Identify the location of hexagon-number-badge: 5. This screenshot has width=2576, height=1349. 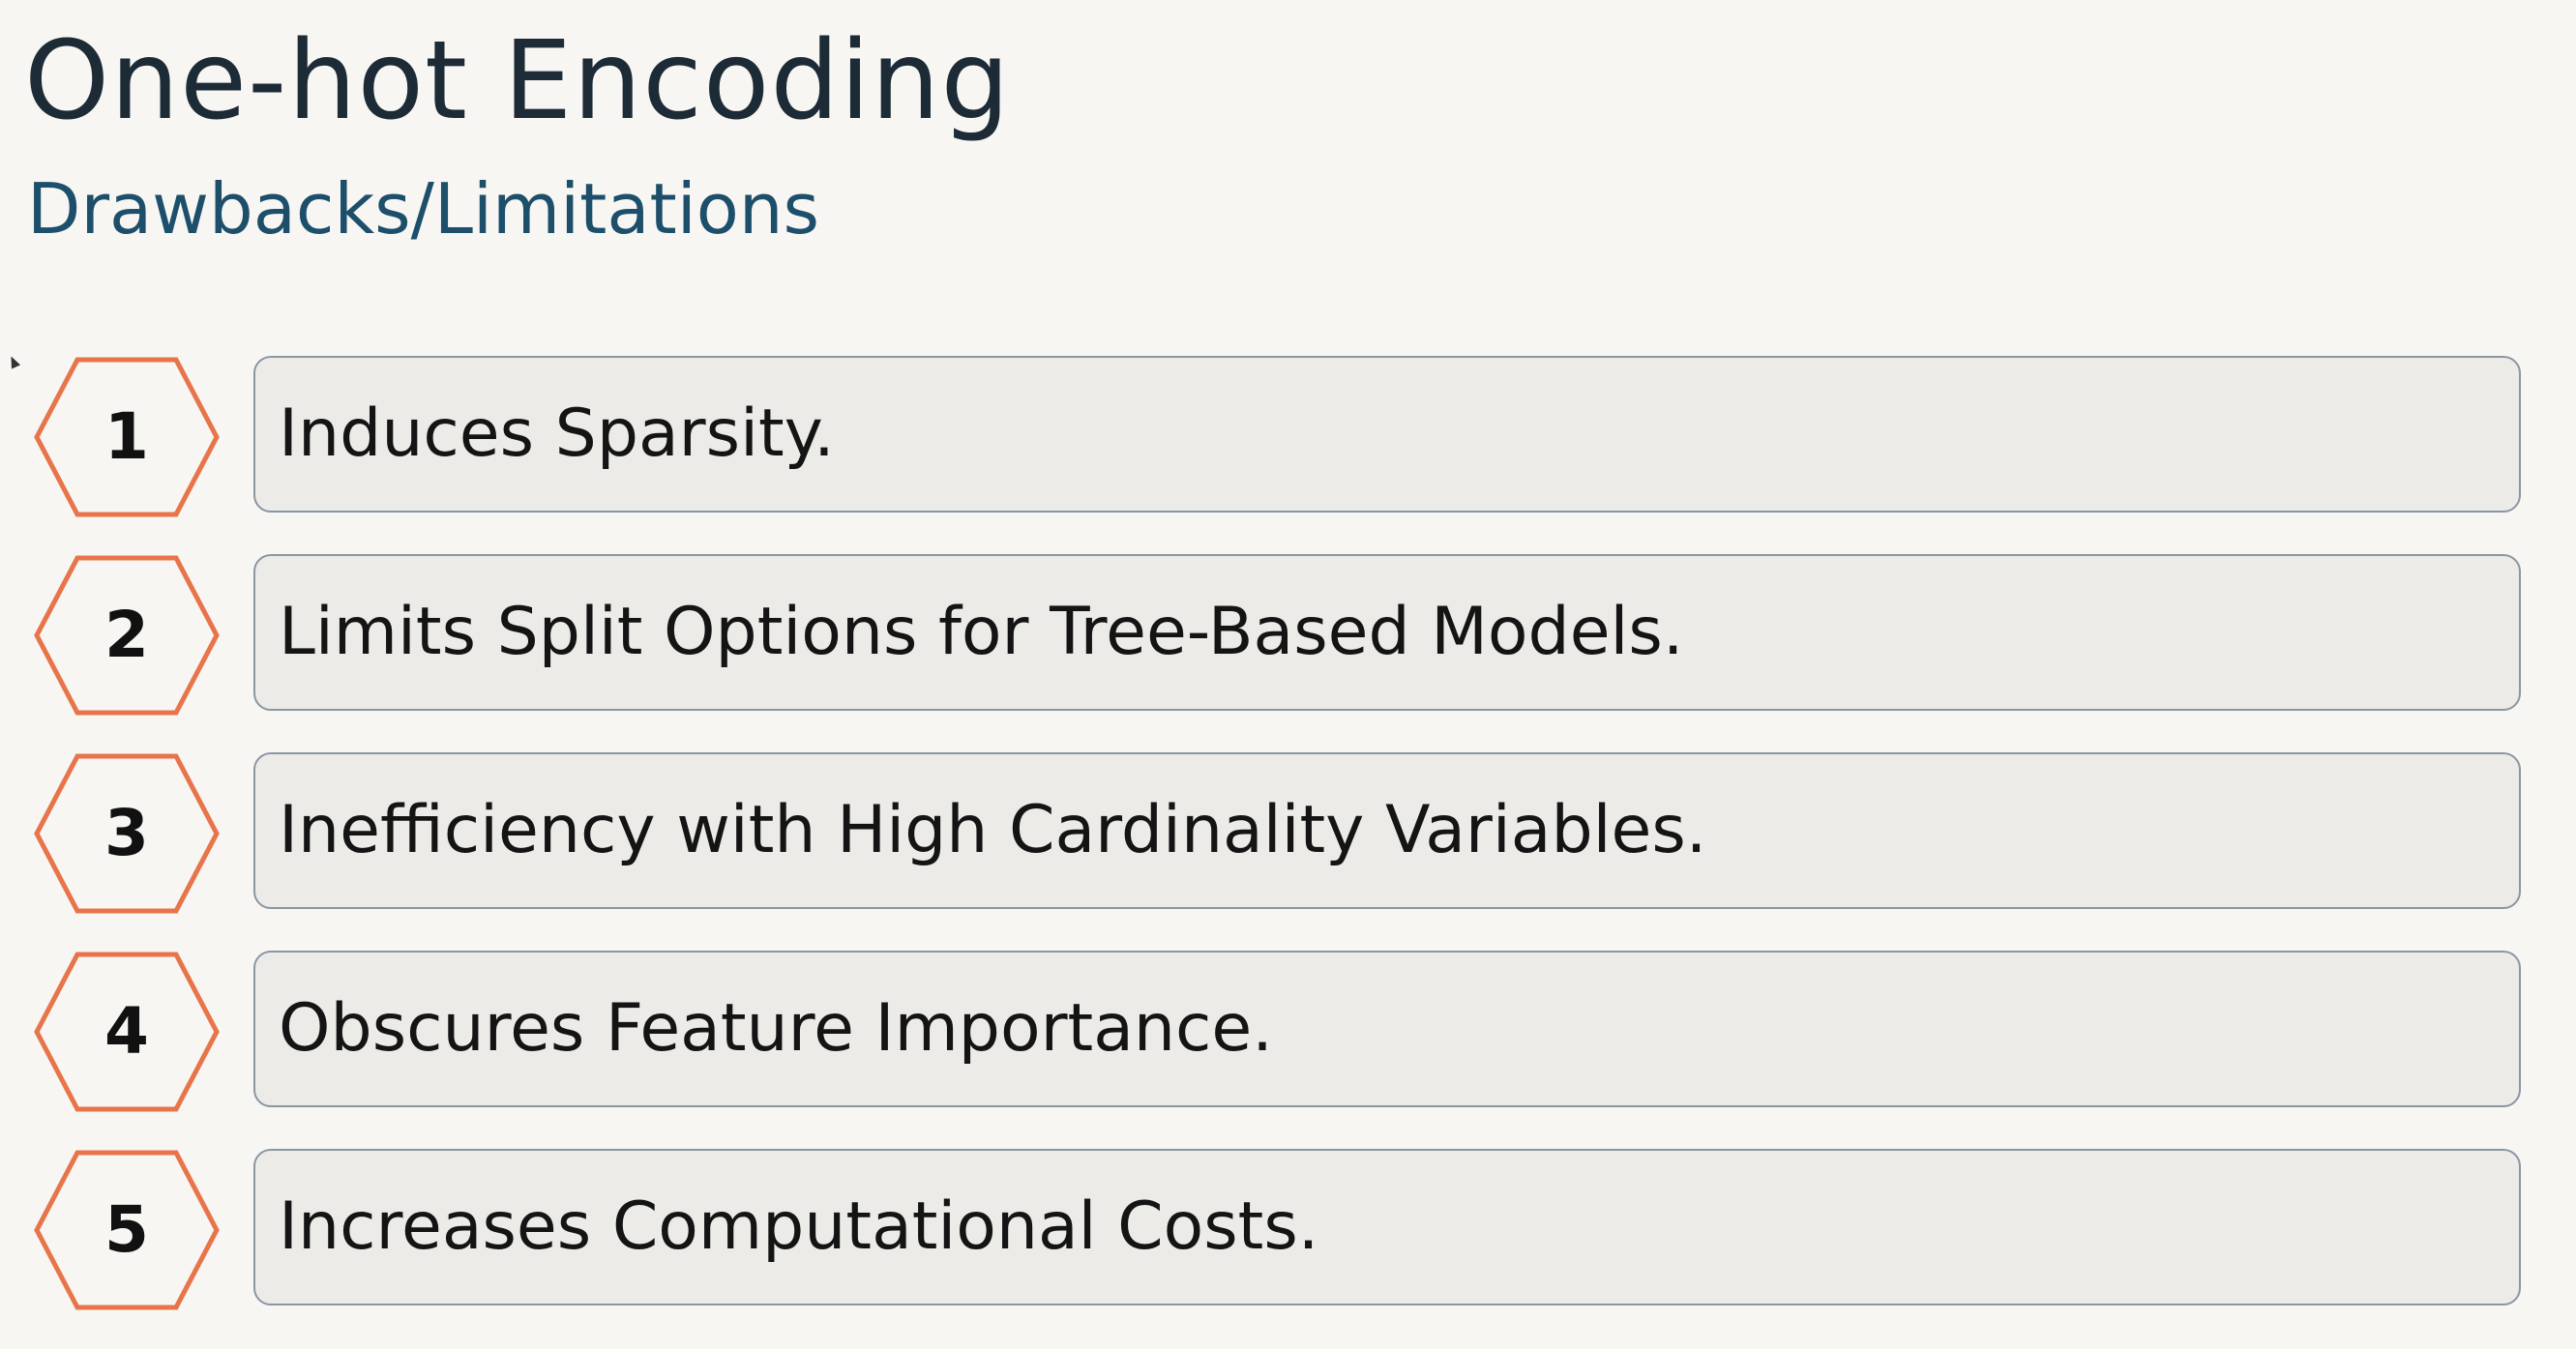
(127, 1230).